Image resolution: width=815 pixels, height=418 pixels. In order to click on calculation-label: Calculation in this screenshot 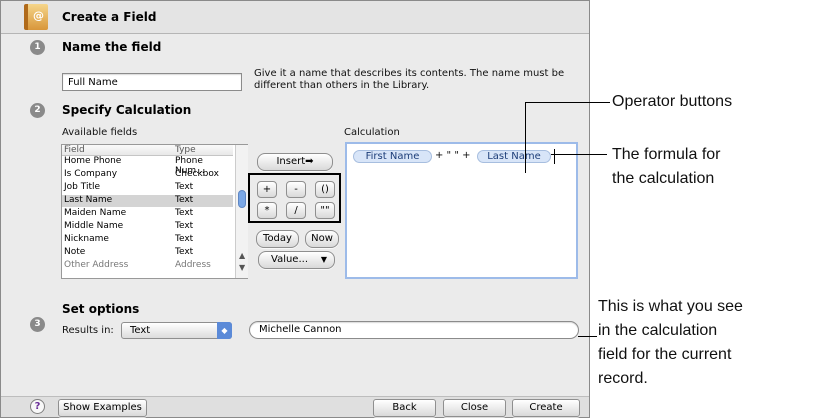, I will do `click(372, 132)`.